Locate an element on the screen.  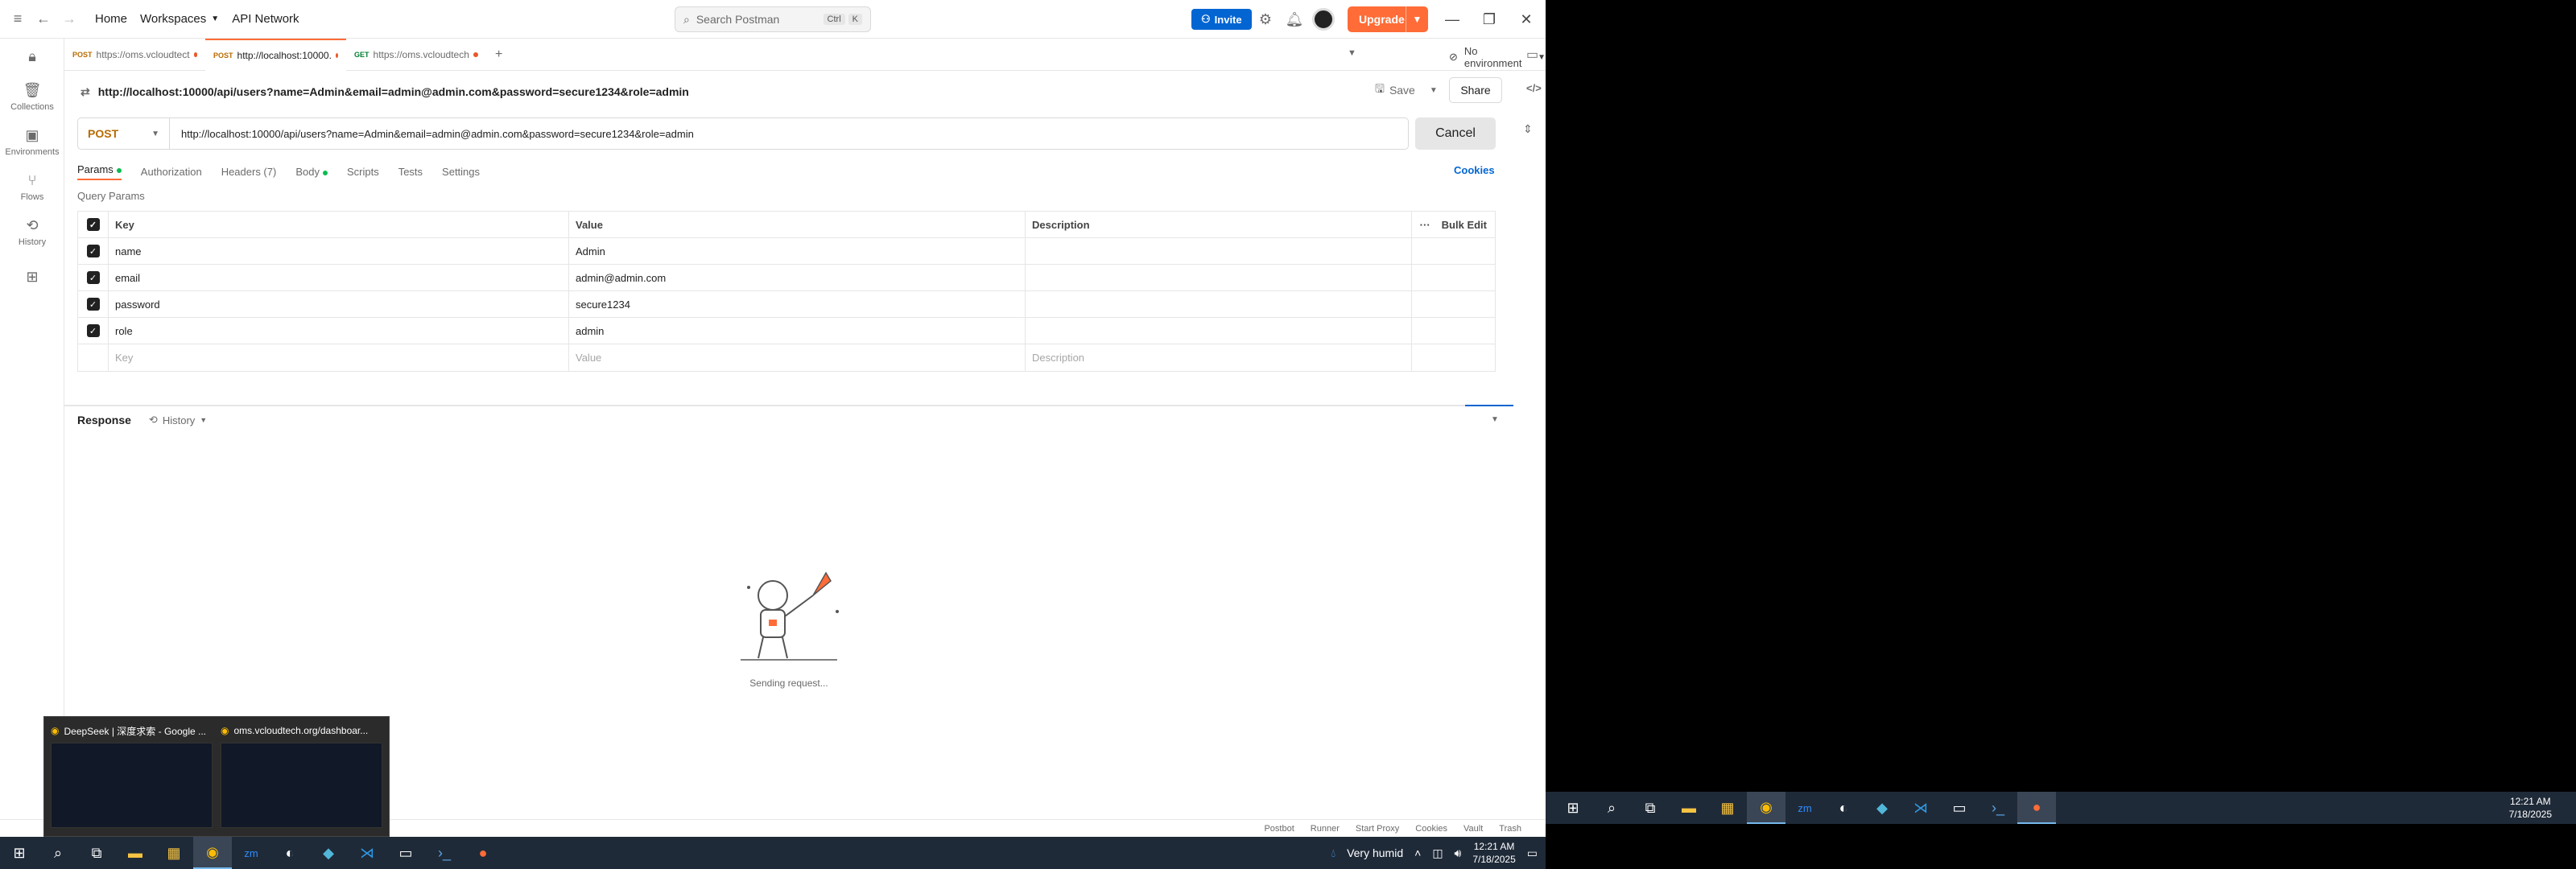
sidebar-item-flows: ⑂ Flows is located at coordinates (32, 186).